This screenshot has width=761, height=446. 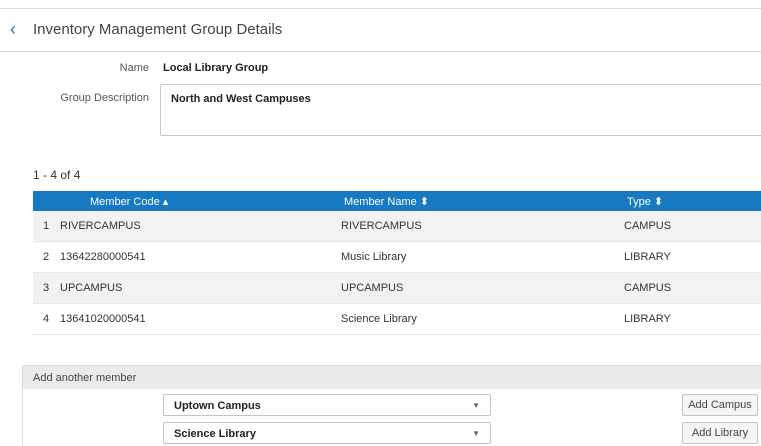 What do you see at coordinates (215, 434) in the screenshot?
I see `library-select-value: Science Library` at bounding box center [215, 434].